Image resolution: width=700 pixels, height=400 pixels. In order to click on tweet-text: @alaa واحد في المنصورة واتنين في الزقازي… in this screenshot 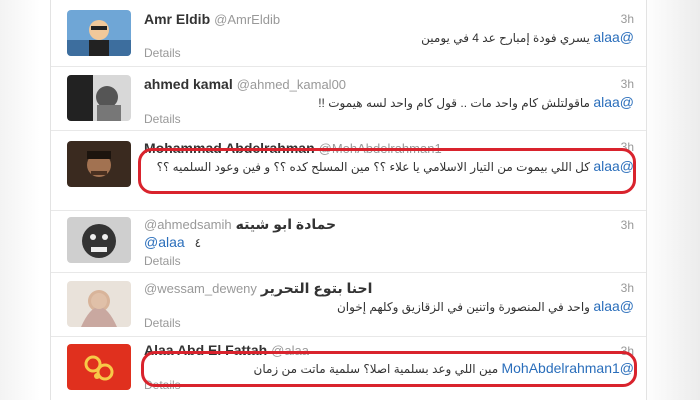, I will do `click(389, 307)`.